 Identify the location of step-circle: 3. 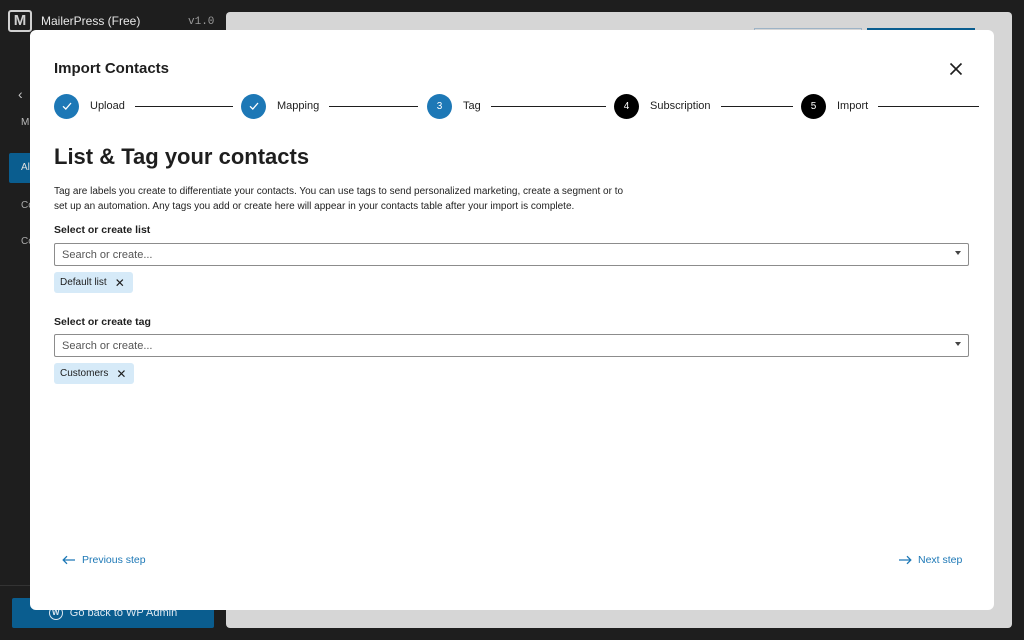
(439, 106).